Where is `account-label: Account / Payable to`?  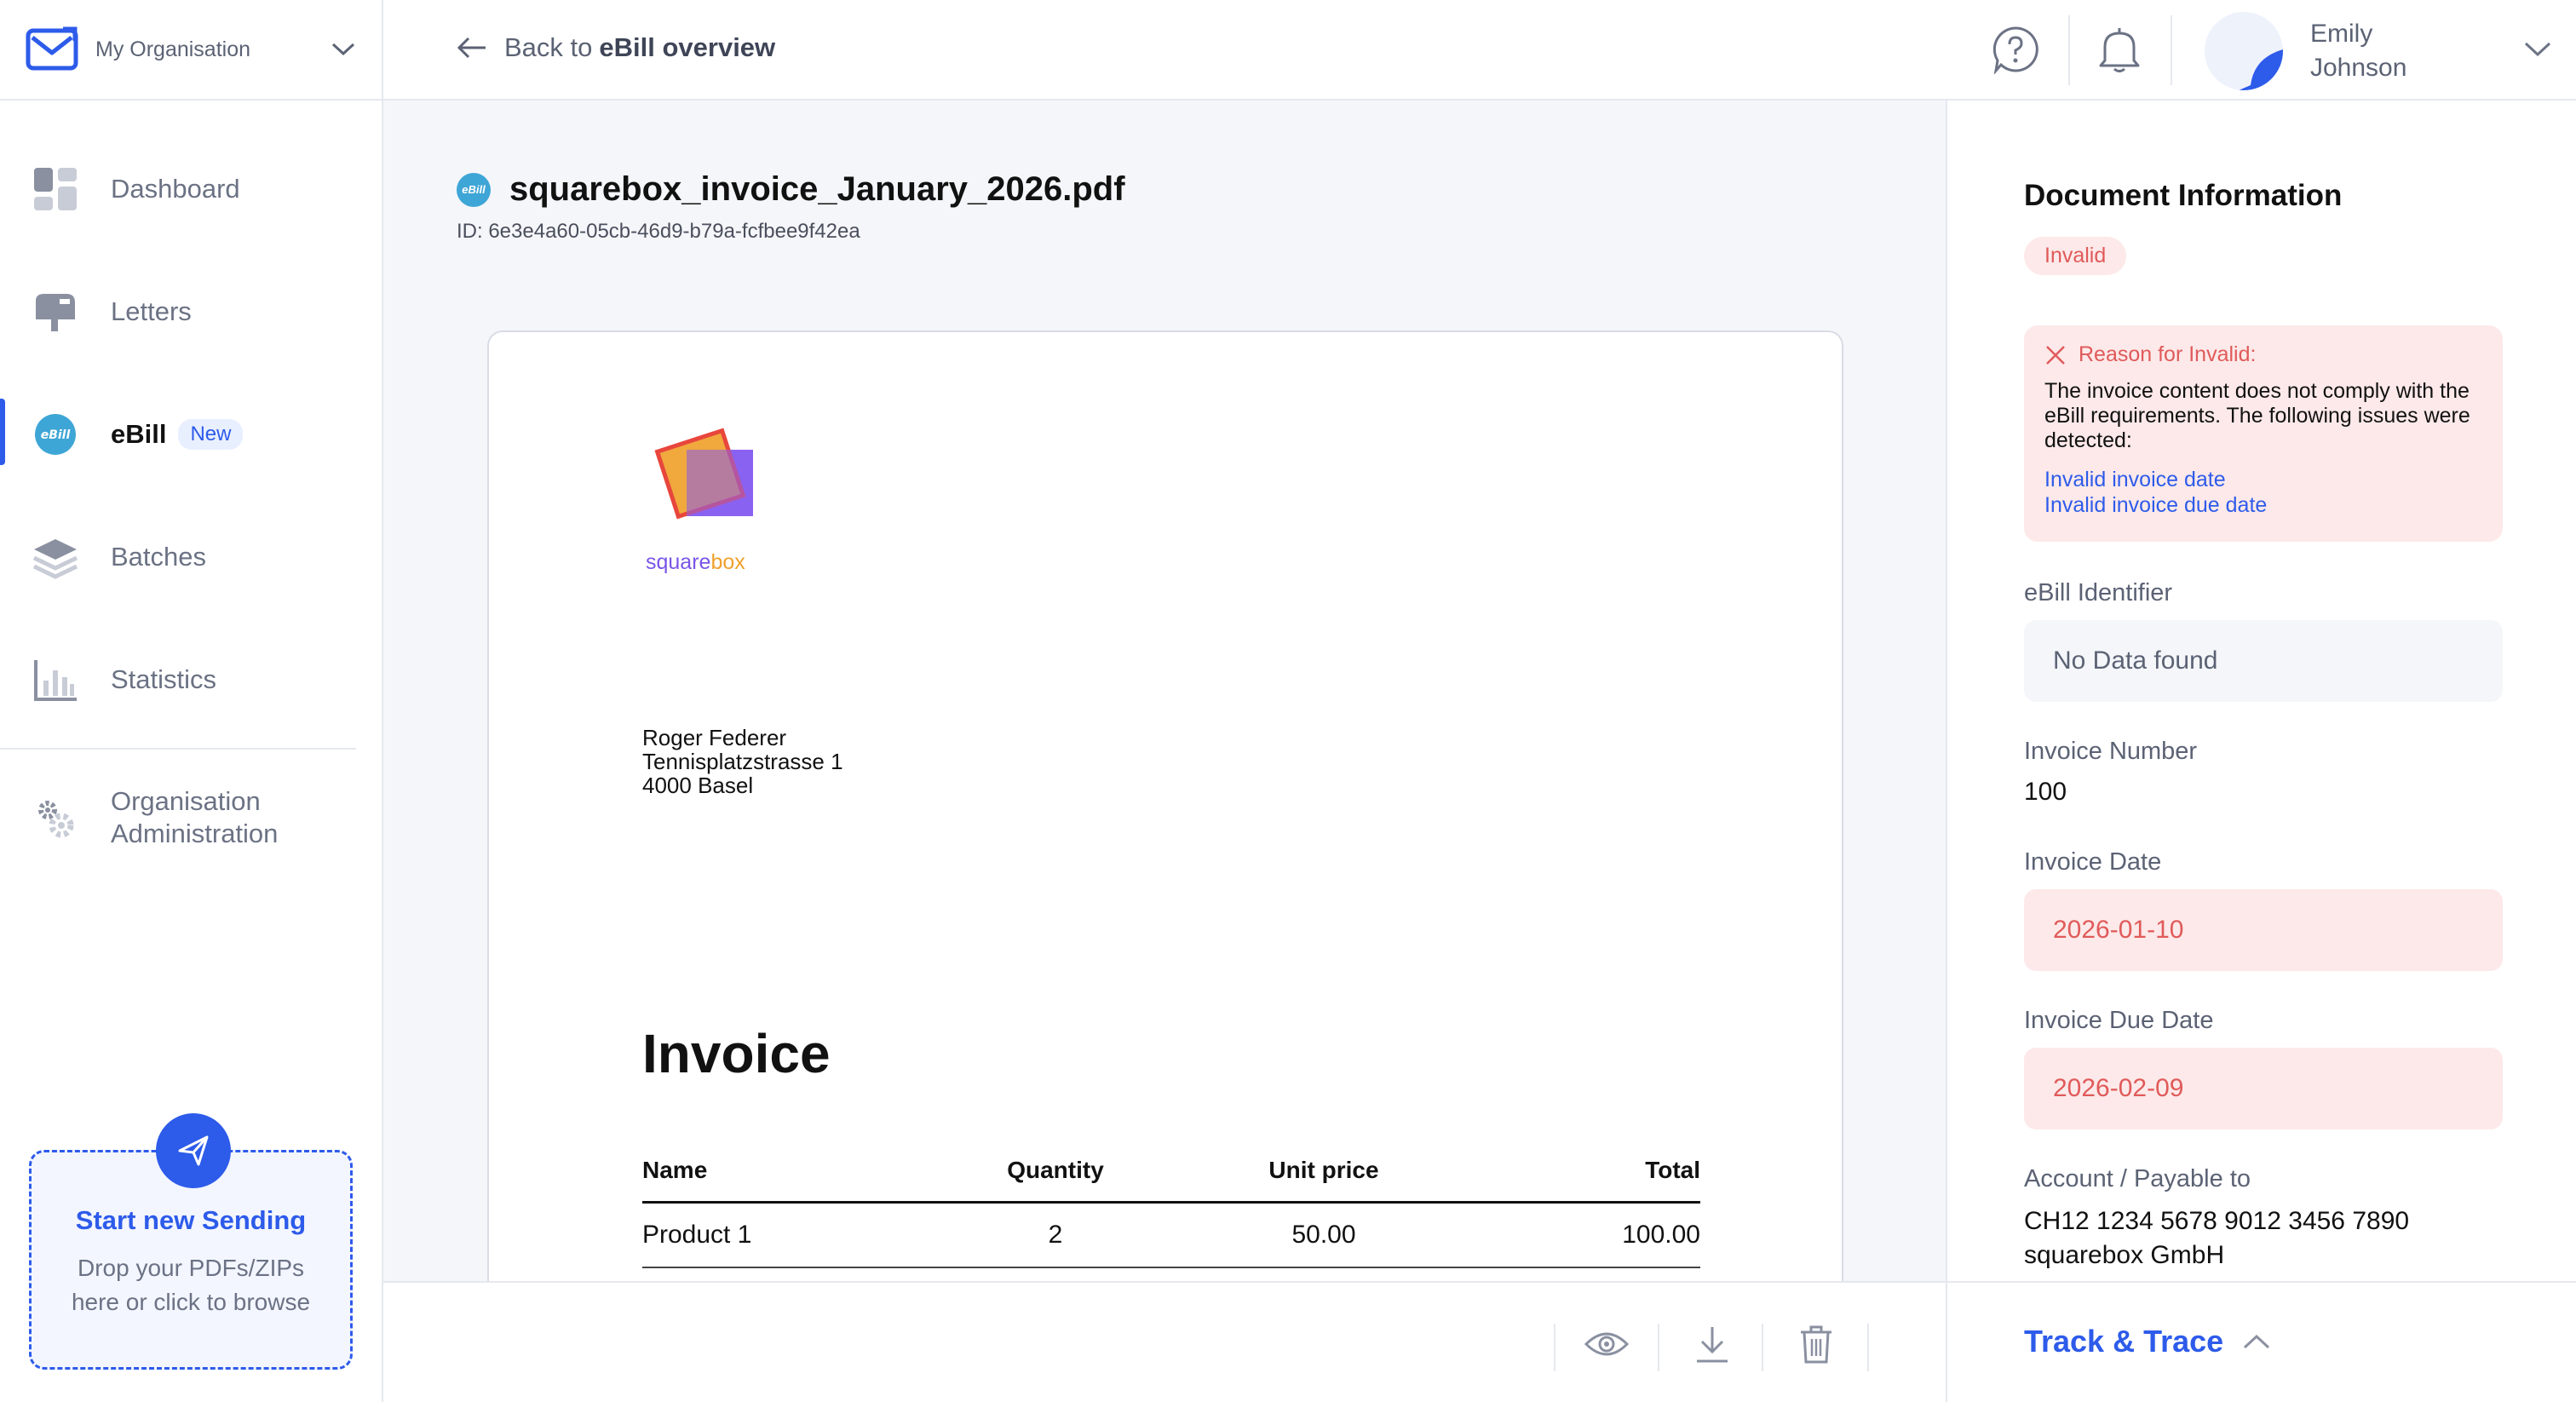
account-label: Account / Payable to is located at coordinates (2138, 1178).